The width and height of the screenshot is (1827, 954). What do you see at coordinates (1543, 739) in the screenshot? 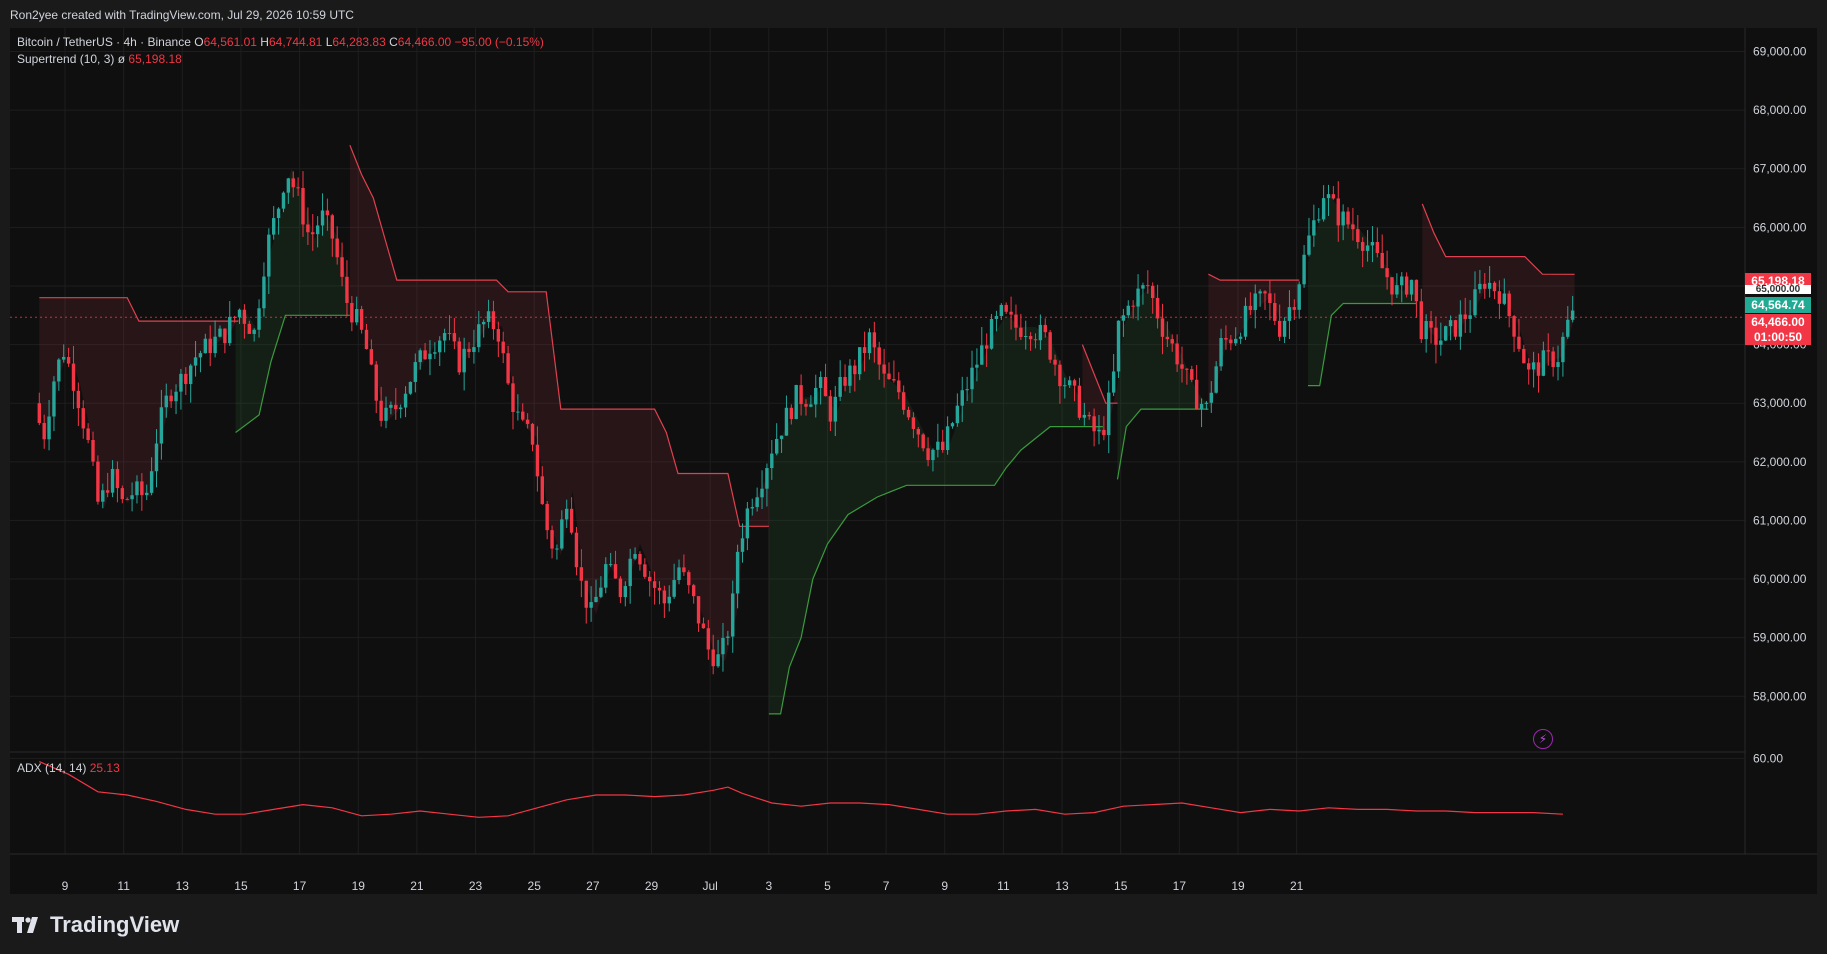
I see `flash-icon: ⚡` at bounding box center [1543, 739].